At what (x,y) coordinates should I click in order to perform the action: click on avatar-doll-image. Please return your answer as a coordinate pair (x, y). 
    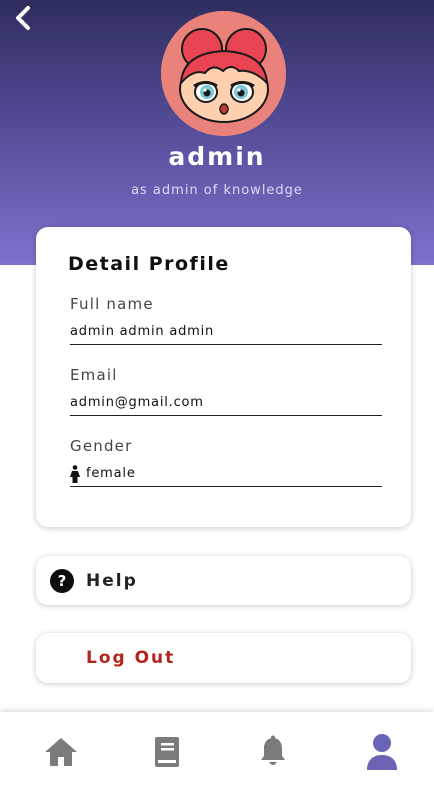
    Looking at the image, I should click on (223, 73).